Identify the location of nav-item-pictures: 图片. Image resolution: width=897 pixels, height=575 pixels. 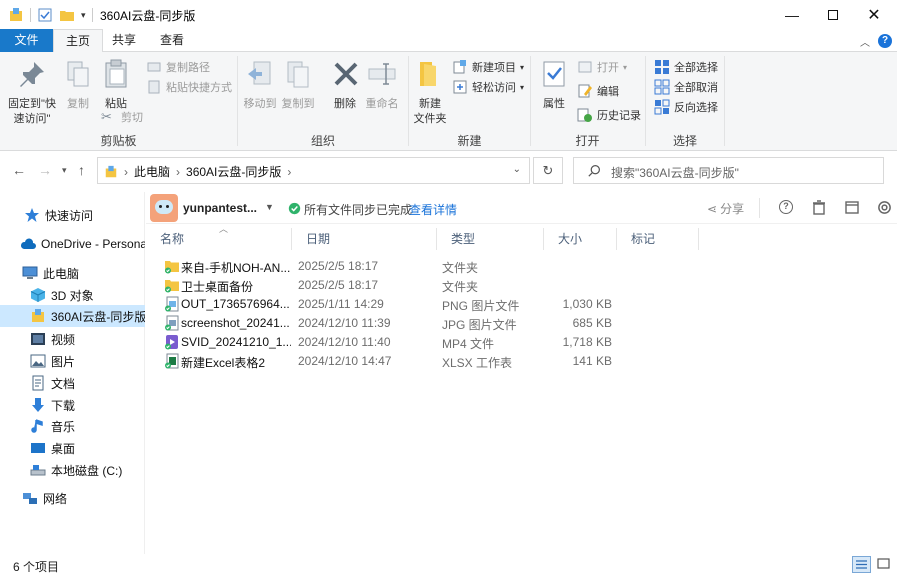
(72, 361).